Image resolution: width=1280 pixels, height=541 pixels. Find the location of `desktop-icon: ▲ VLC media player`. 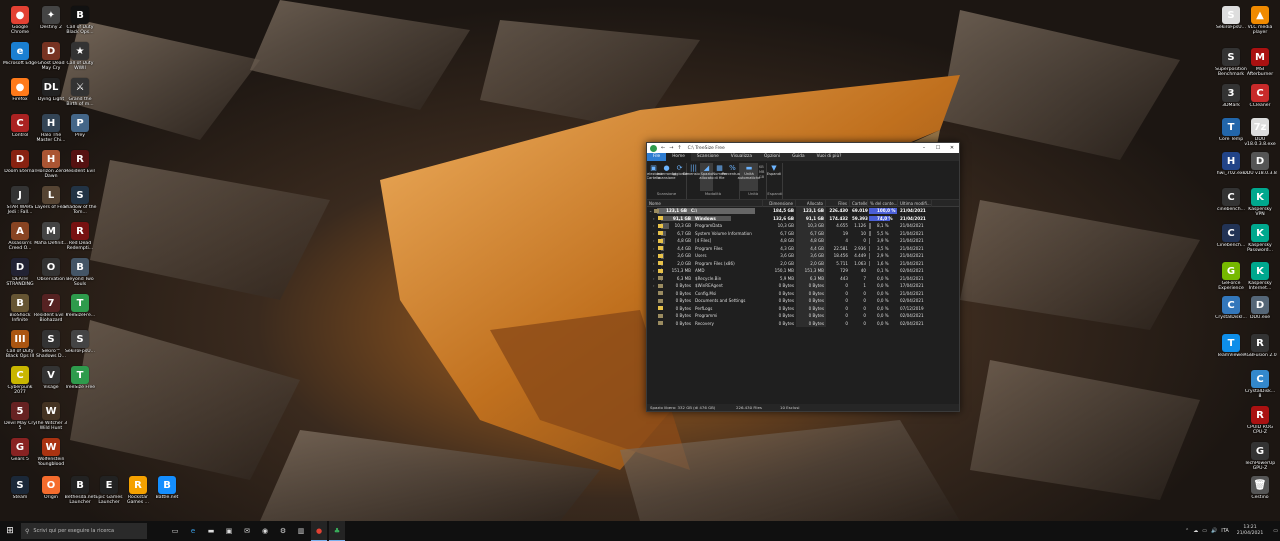

desktop-icon: ▲ VLC media player is located at coordinates (1260, 24).